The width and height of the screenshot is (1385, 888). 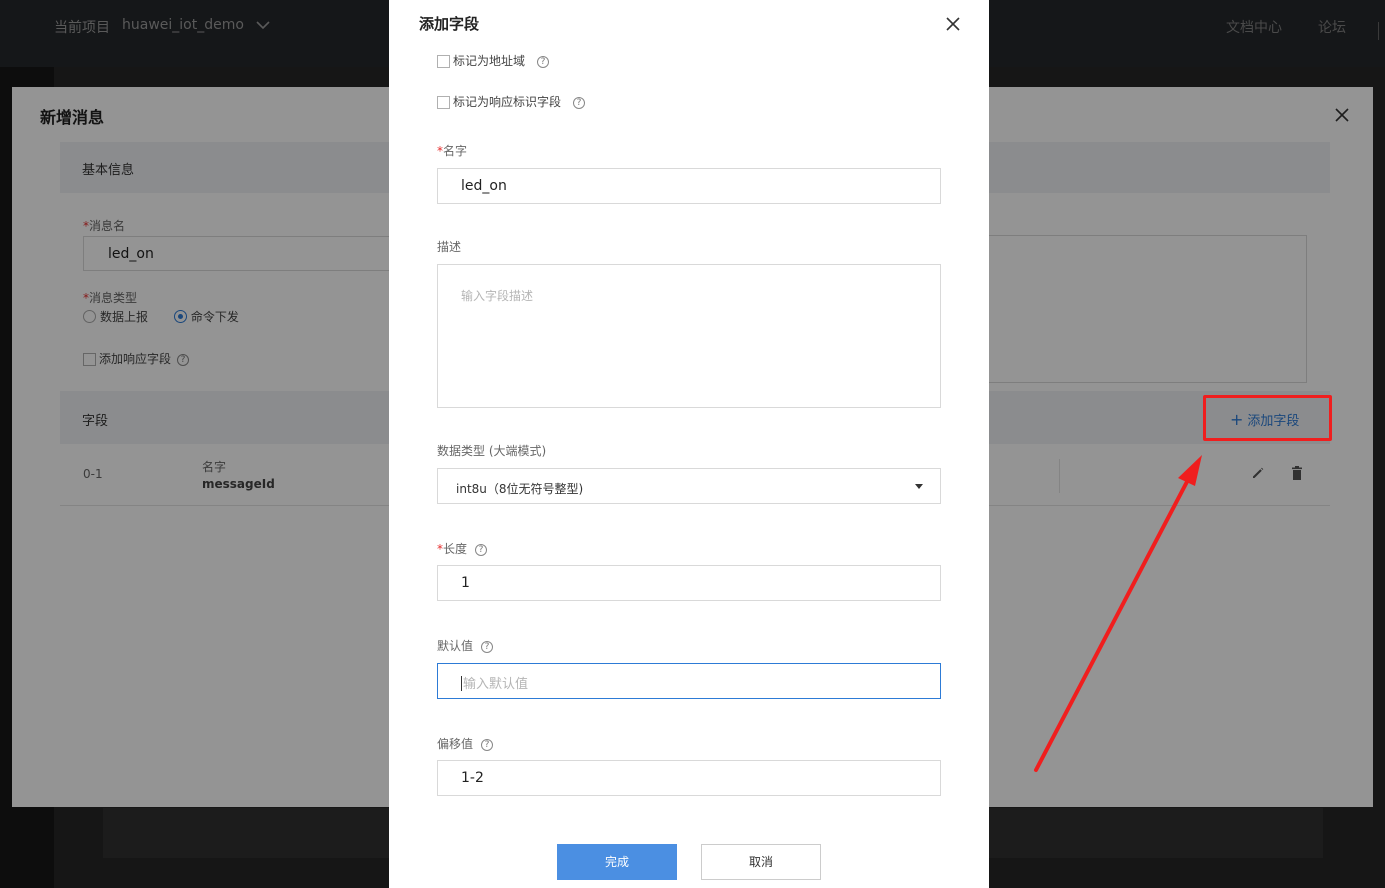 I want to click on project-name: huawei_iot_demo, so click(x=183, y=25).